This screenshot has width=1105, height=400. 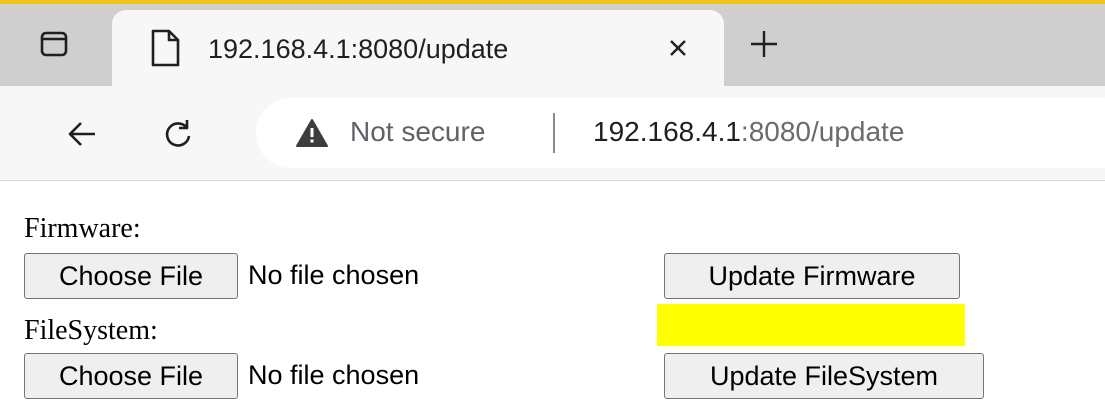 I want to click on reload-icon, so click(x=178, y=133).